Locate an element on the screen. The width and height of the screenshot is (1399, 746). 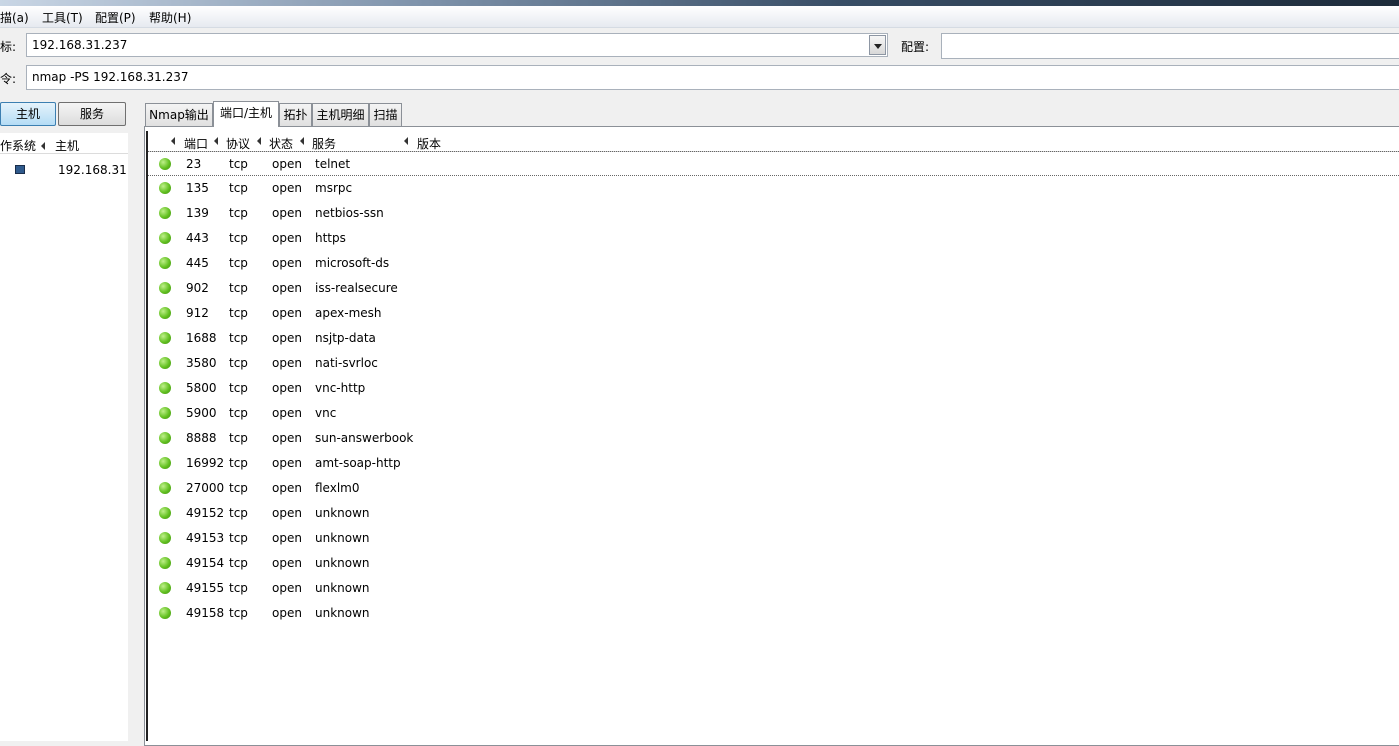
service-cell: https is located at coordinates (330, 238).